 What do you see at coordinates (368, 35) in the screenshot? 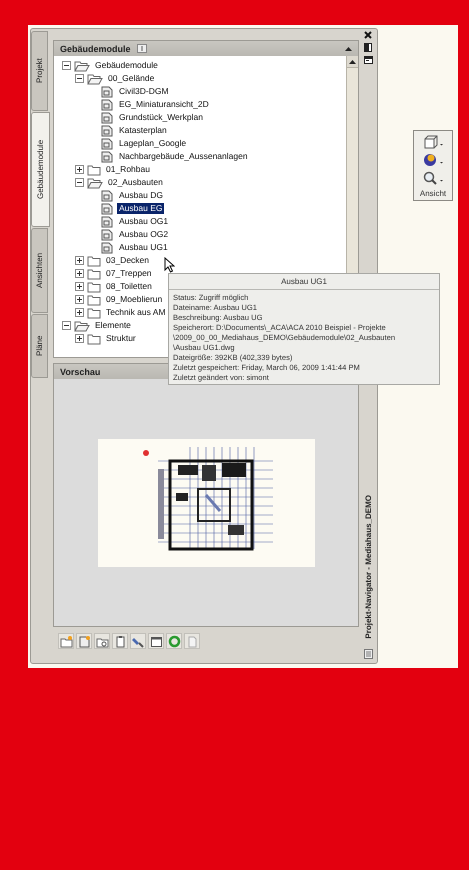
I see `close-button` at bounding box center [368, 35].